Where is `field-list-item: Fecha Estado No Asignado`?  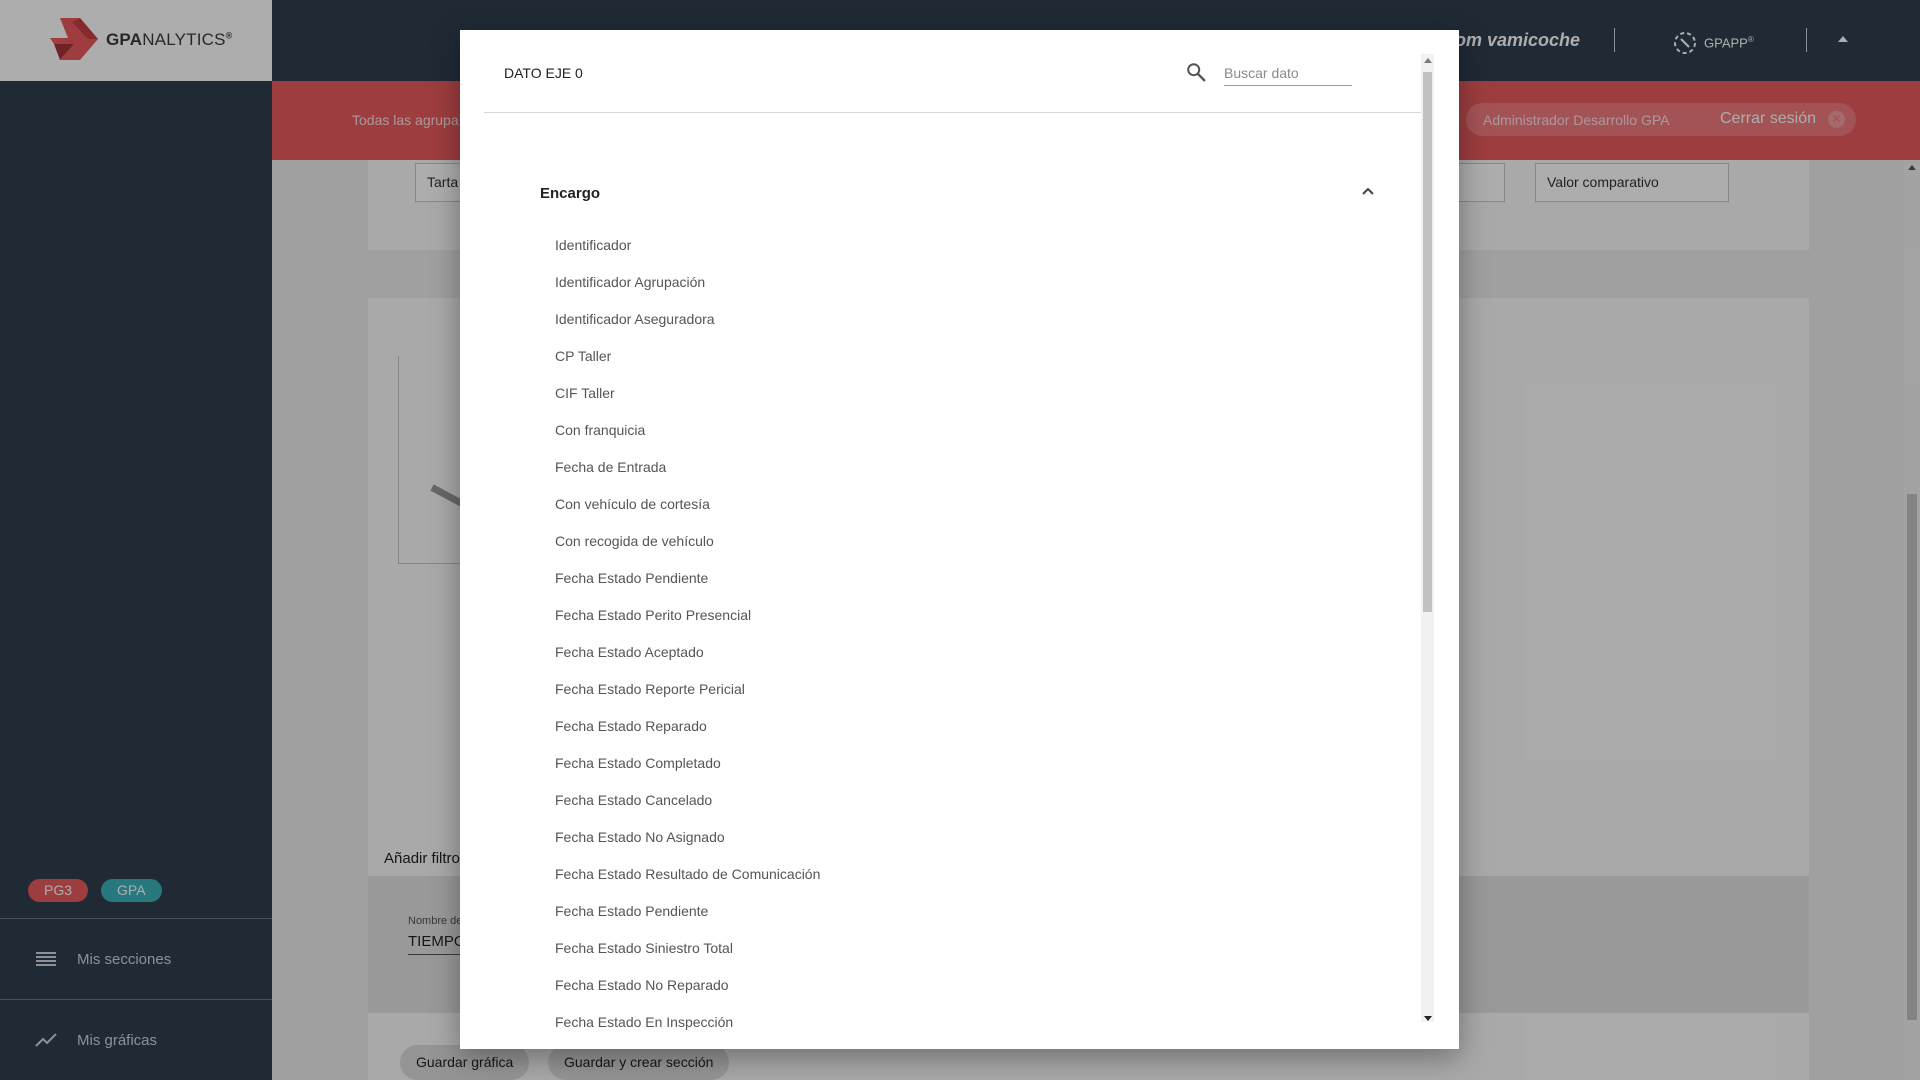
field-list-item: Fecha Estado No Asignado is located at coordinates (955, 837).